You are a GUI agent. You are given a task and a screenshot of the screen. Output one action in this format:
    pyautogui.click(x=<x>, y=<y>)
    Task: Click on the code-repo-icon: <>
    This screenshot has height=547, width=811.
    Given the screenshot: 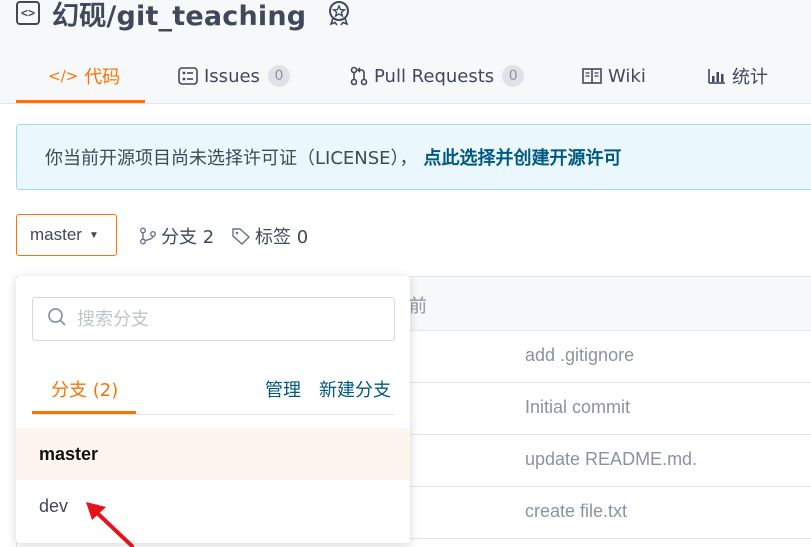 What is the action you would take?
    pyautogui.click(x=28, y=13)
    